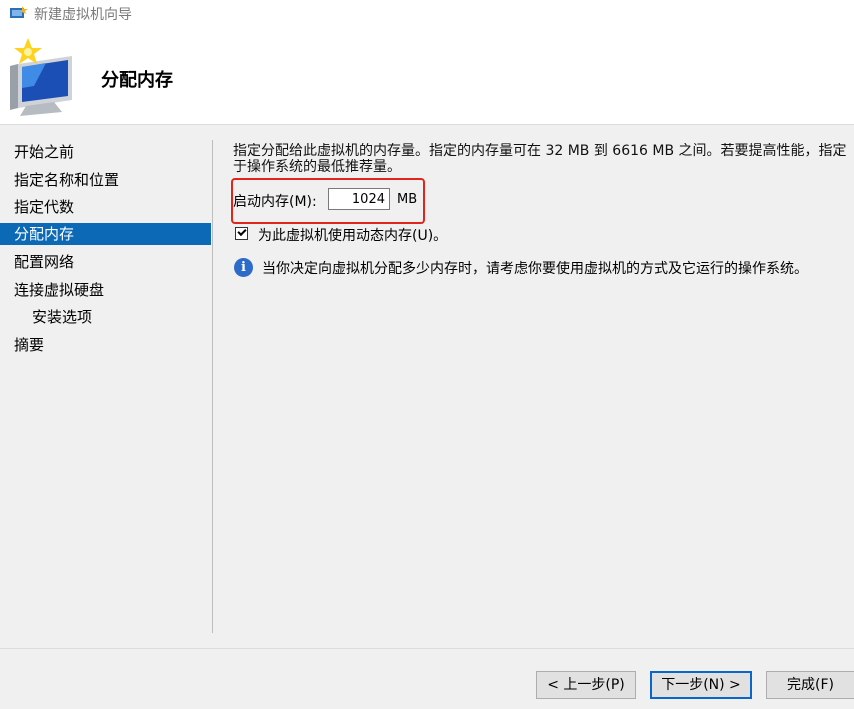 The image size is (854, 709). I want to click on nav-item-summary: 摘要, so click(105, 345).